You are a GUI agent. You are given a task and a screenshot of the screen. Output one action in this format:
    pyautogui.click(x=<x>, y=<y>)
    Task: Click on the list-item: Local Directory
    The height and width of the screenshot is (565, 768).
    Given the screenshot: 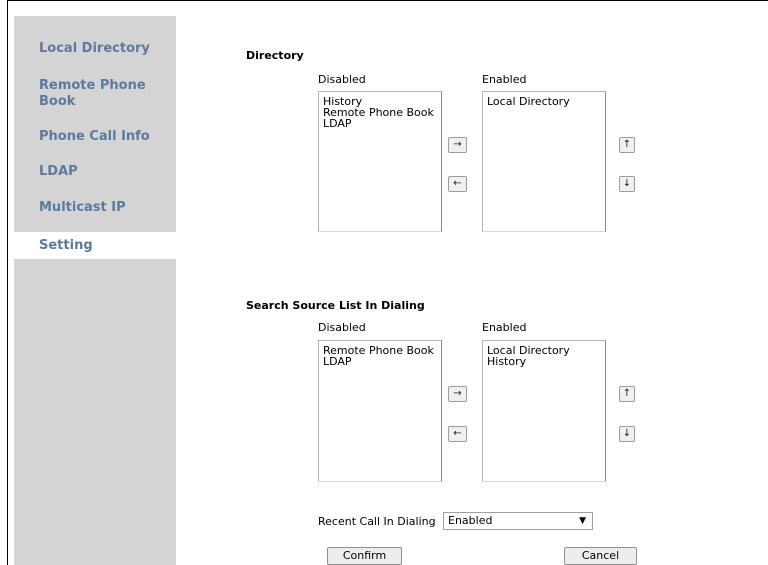 What is the action you would take?
    pyautogui.click(x=546, y=101)
    